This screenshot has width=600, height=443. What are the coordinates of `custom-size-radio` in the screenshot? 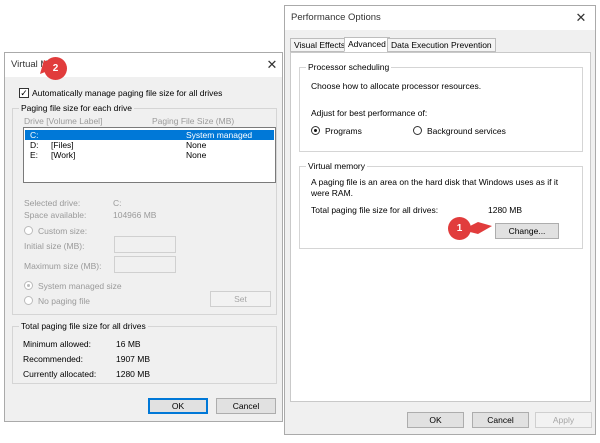 It's located at (28, 230).